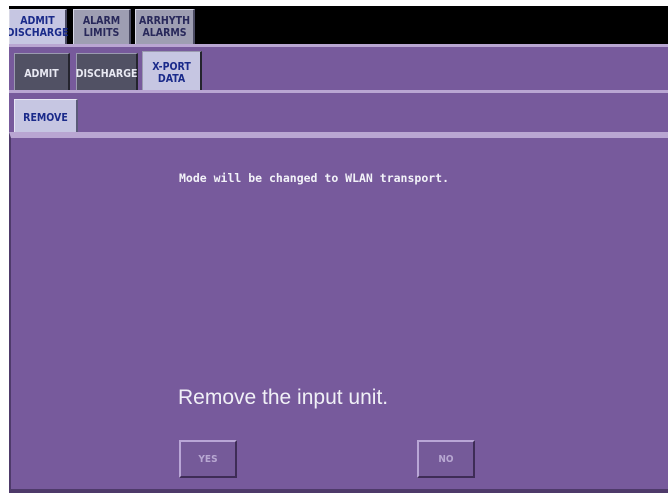  What do you see at coordinates (446, 459) in the screenshot?
I see `no-button: NO` at bounding box center [446, 459].